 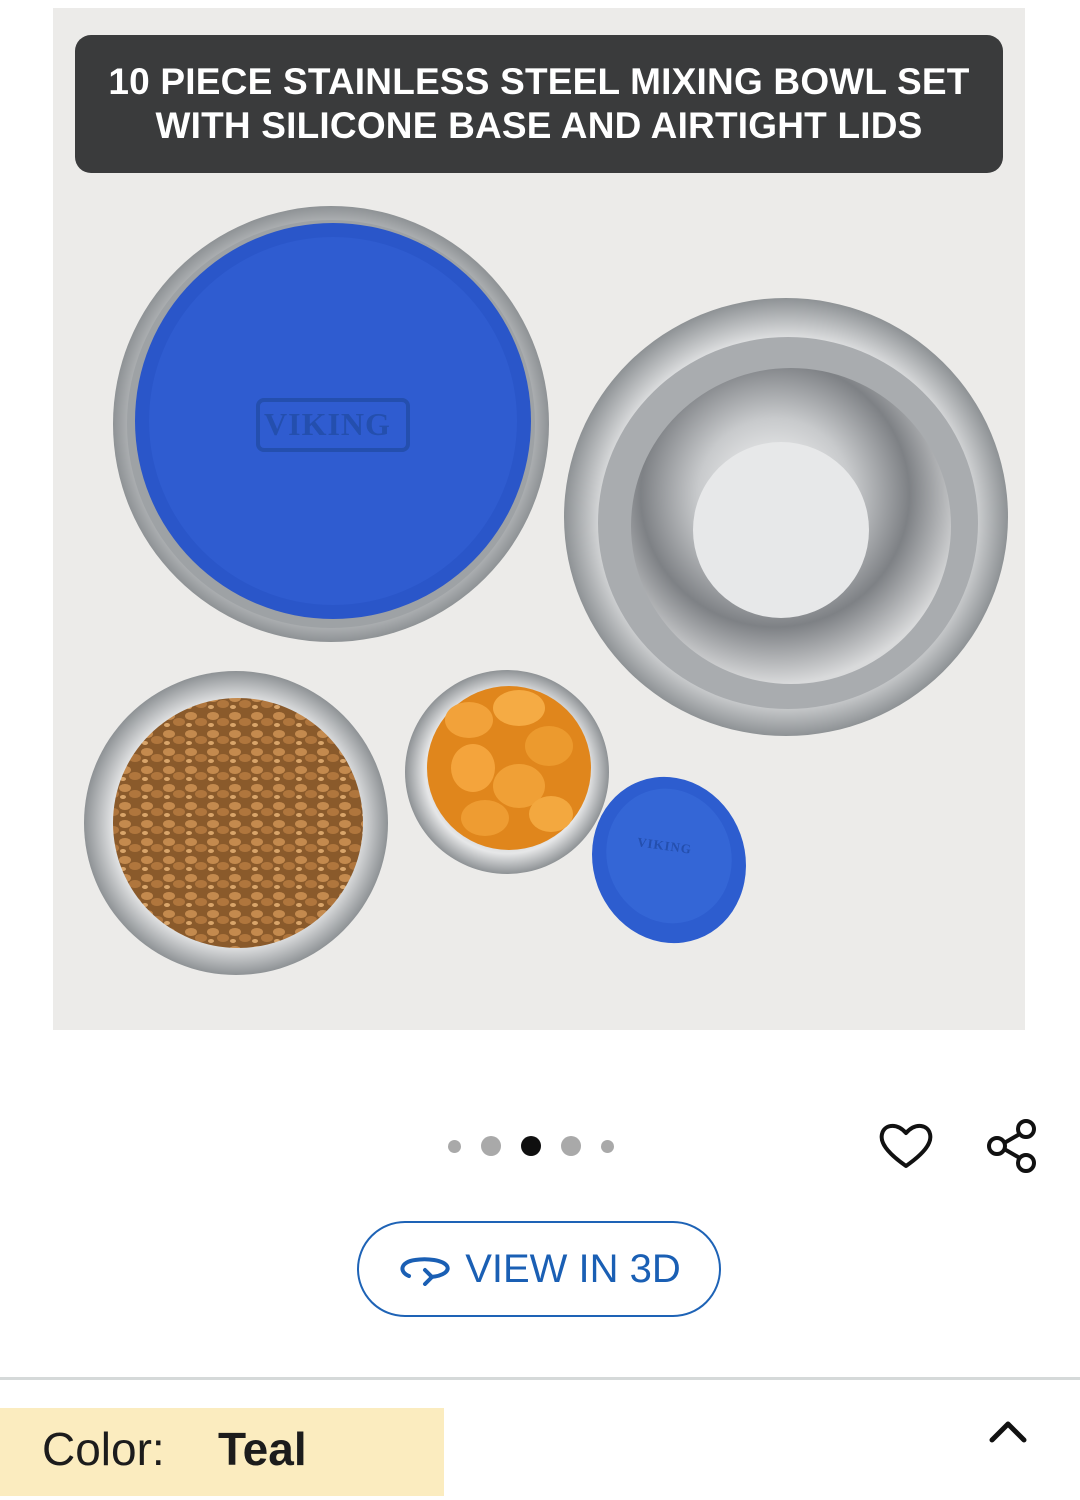 I want to click on view-in-3d-label: VIEW IN 3D, so click(x=573, y=1268).